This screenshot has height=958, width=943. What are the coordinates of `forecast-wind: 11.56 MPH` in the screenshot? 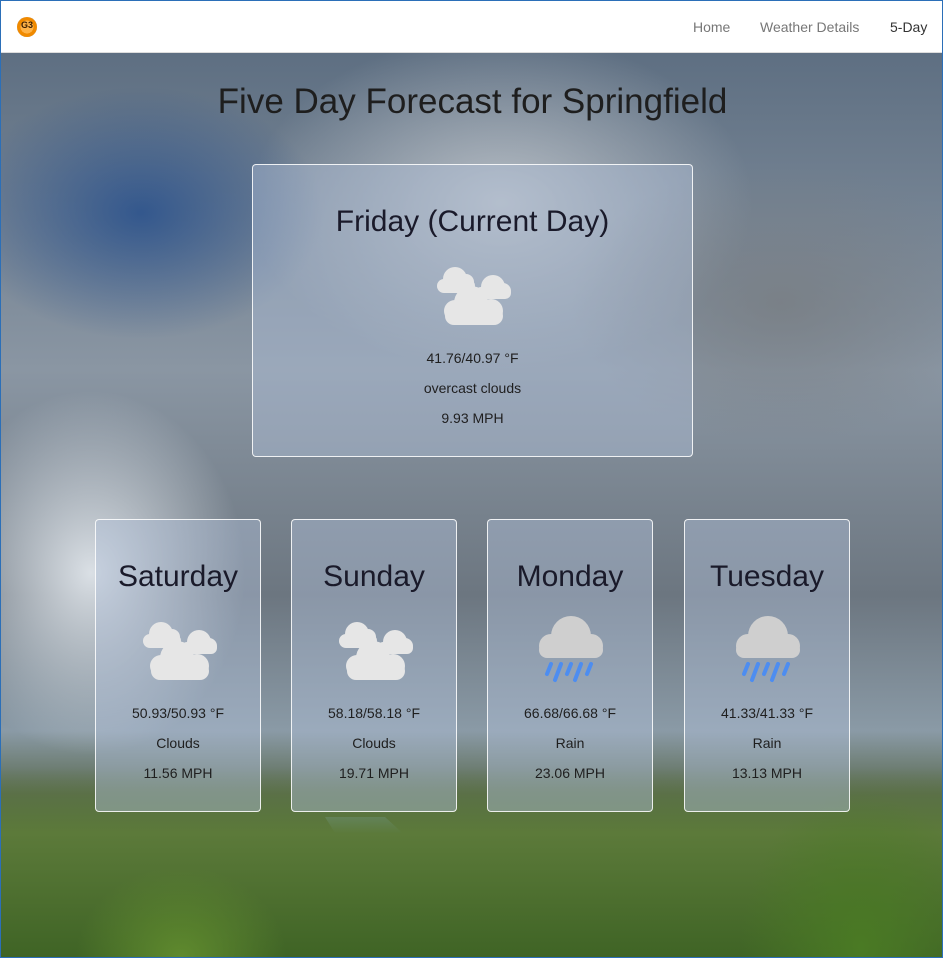 It's located at (178, 773).